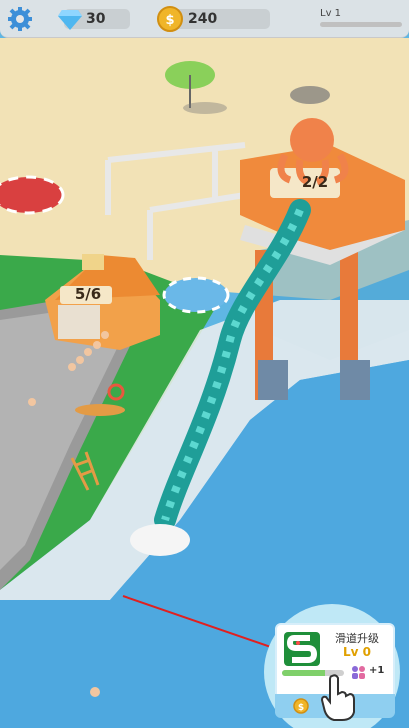  What do you see at coordinates (337, 697) in the screenshot?
I see `hand-pointer-icon` at bounding box center [337, 697].